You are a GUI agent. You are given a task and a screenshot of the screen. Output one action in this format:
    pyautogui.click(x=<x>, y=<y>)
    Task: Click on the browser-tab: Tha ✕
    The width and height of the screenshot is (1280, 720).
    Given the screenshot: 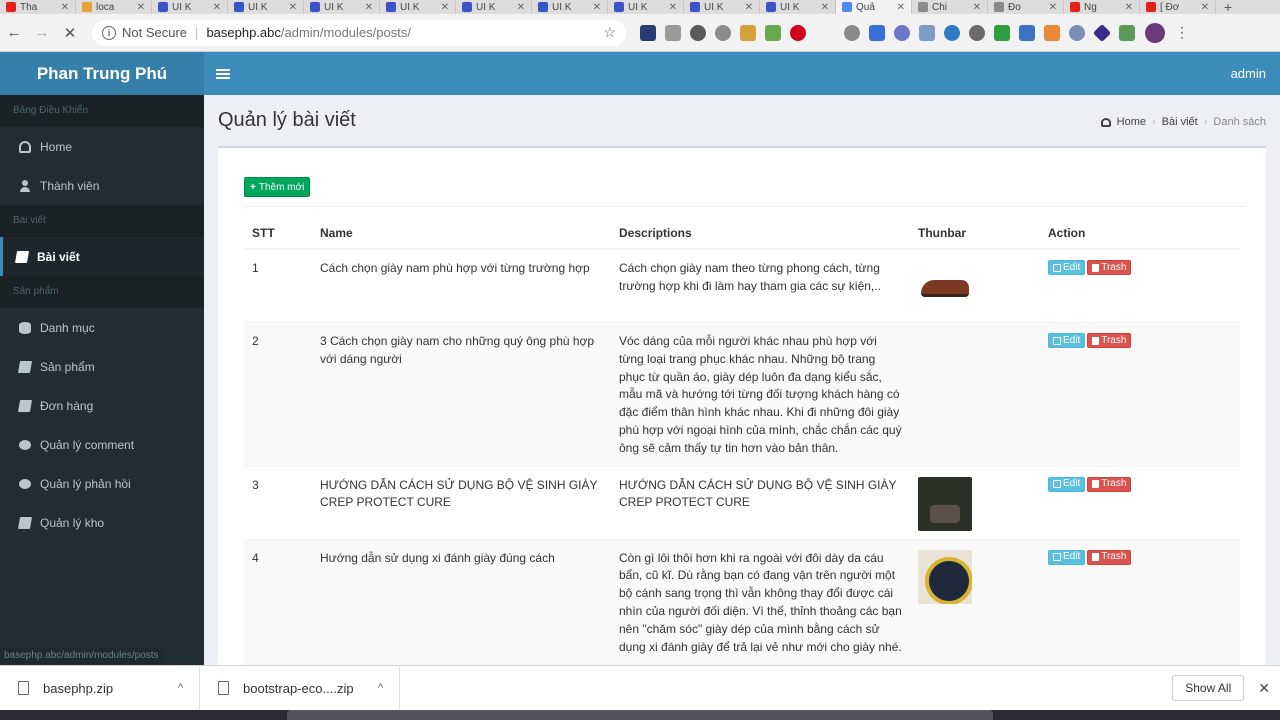 What is the action you would take?
    pyautogui.click(x=38, y=7)
    